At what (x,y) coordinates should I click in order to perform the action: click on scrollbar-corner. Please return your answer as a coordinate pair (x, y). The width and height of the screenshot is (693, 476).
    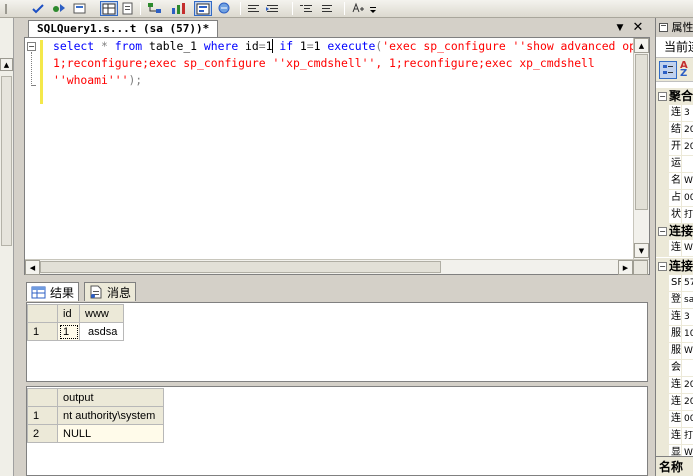
    Looking at the image, I should click on (640, 267).